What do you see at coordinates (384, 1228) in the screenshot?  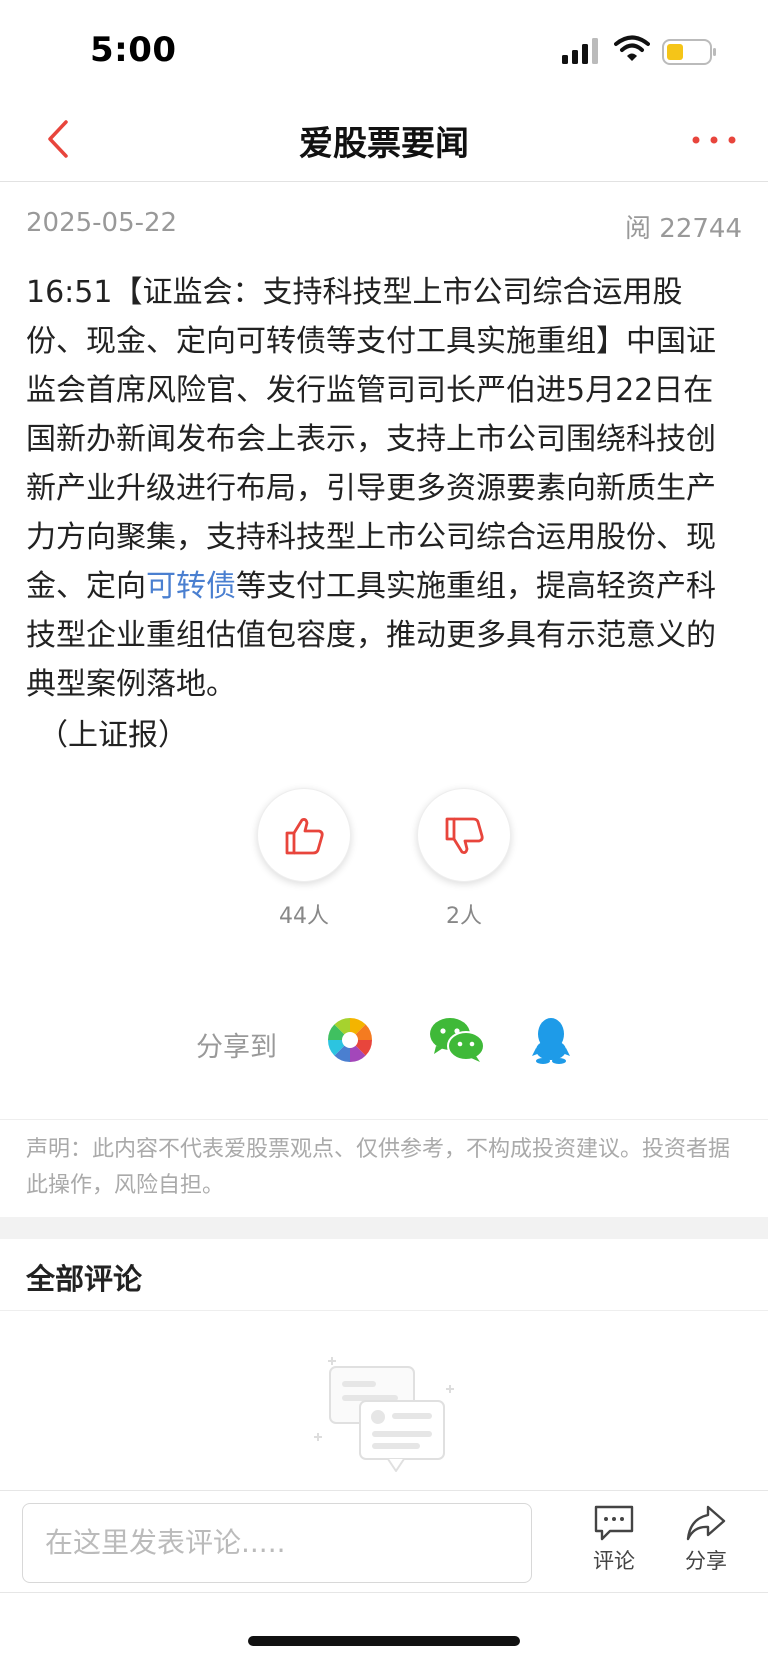 I see `section-separator` at bounding box center [384, 1228].